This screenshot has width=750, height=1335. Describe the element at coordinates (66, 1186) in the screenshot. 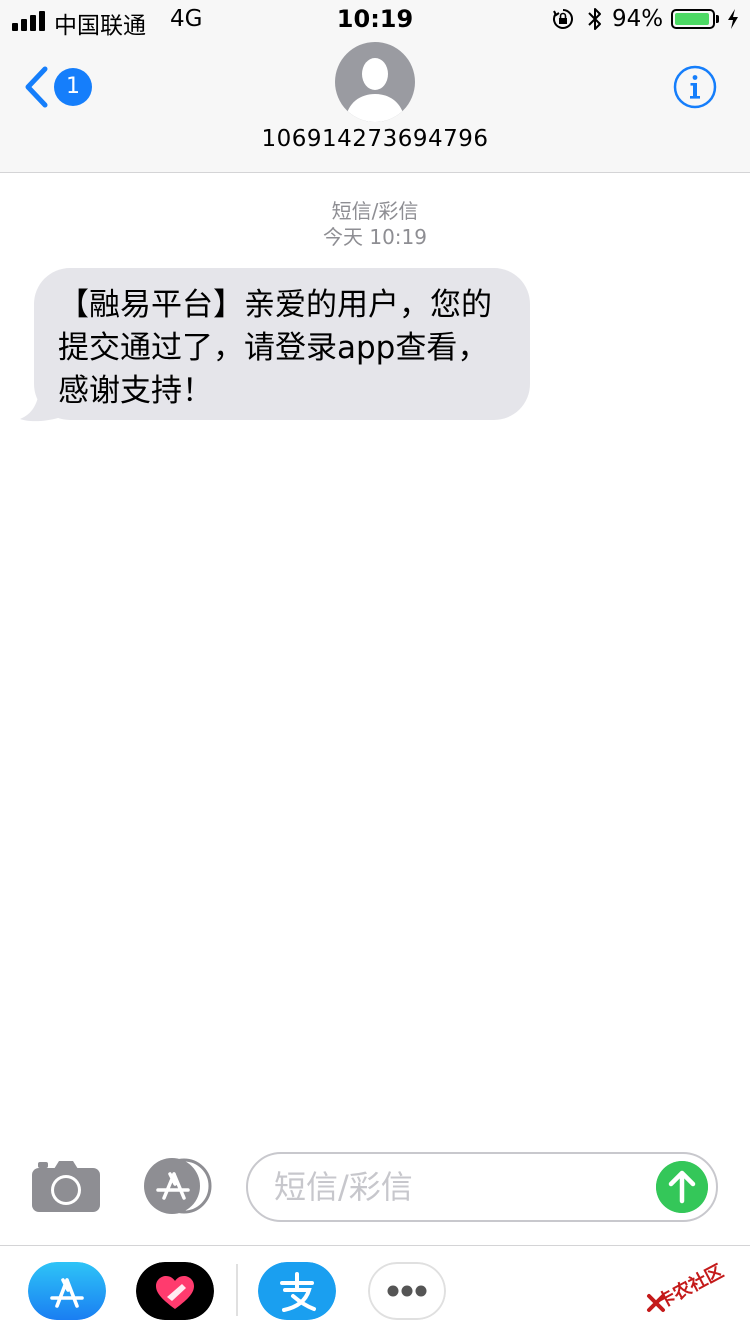

I see `camera-icon` at that location.